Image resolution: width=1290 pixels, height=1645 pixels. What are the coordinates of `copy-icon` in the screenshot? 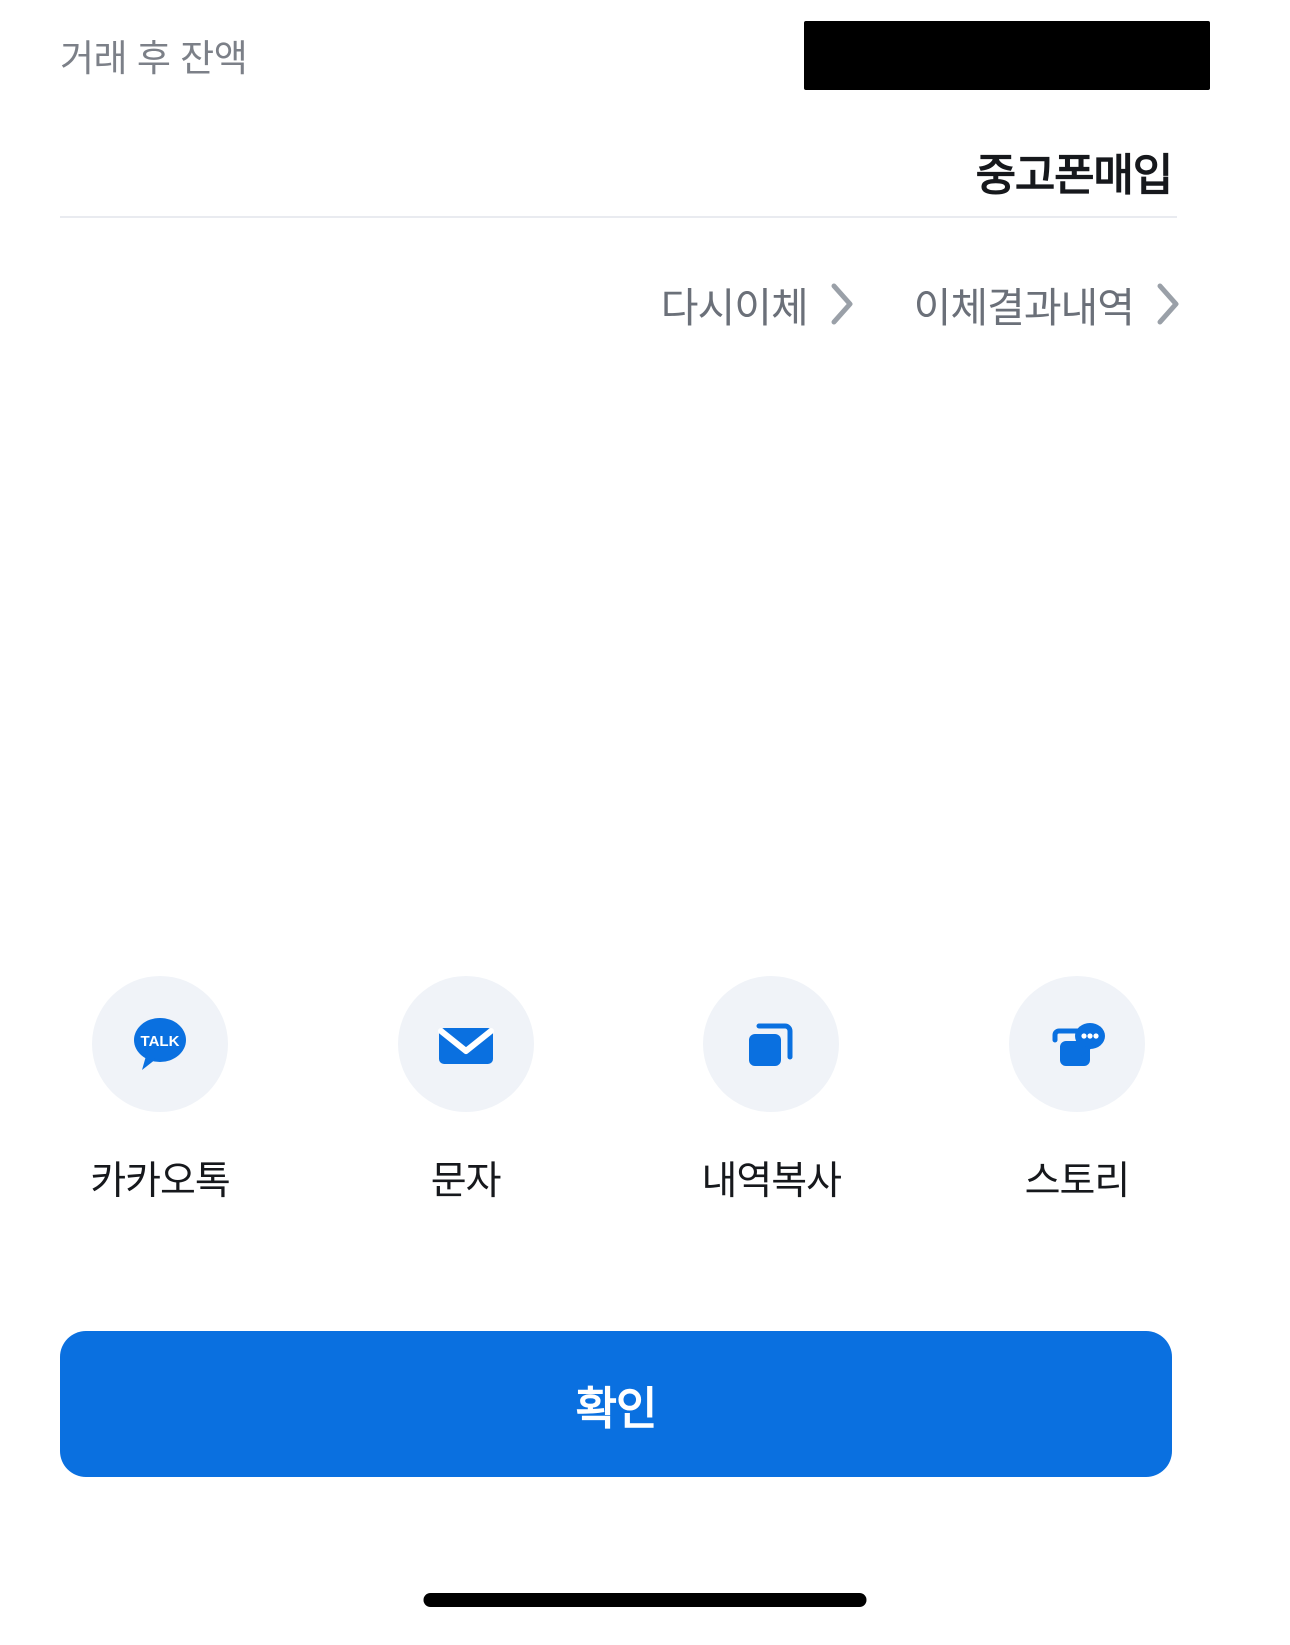 It's located at (771, 1044).